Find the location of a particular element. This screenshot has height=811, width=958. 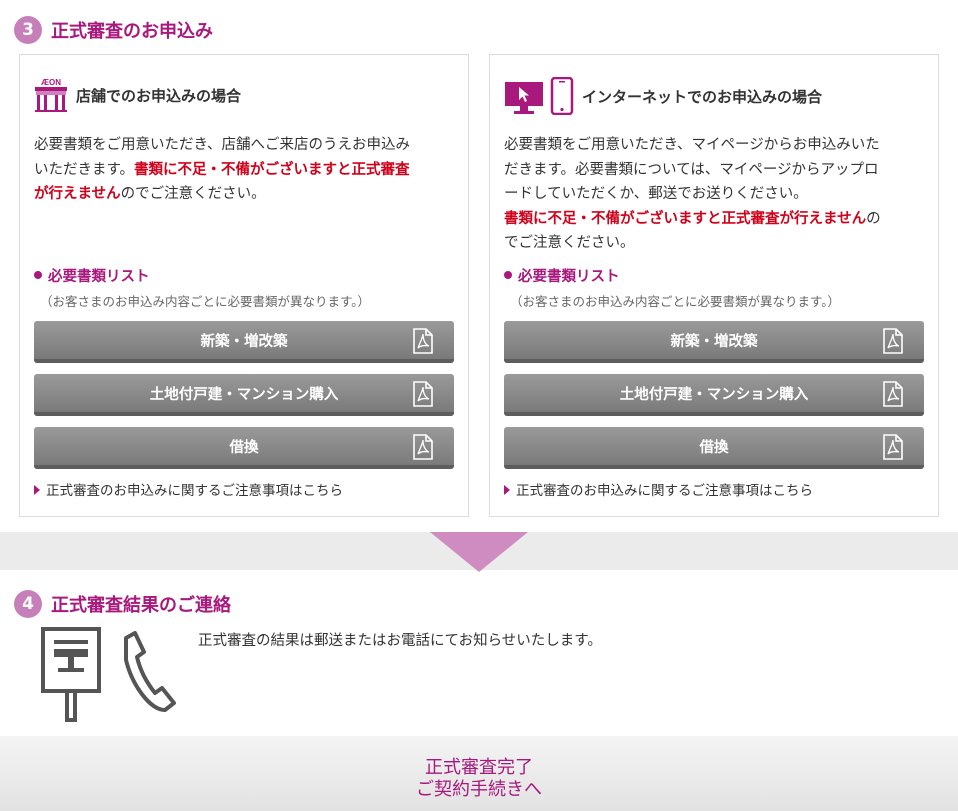

internet-required-docs-note: （お客さまのお申込み内容ごとに必要書類が異なります。） is located at coordinates (675, 301).